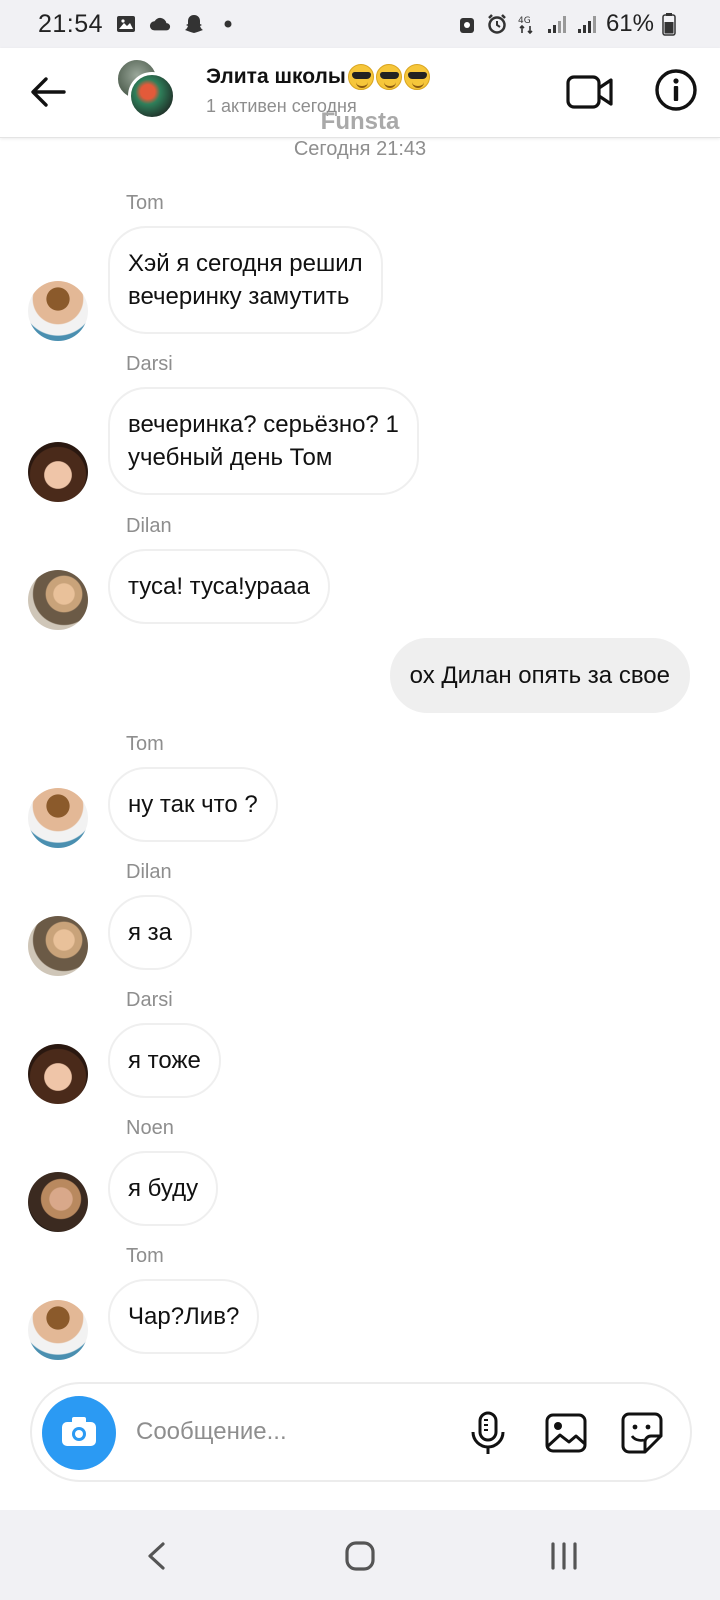 The image size is (720, 1600). What do you see at coordinates (556, 24) in the screenshot?
I see `signal-1-icon` at bounding box center [556, 24].